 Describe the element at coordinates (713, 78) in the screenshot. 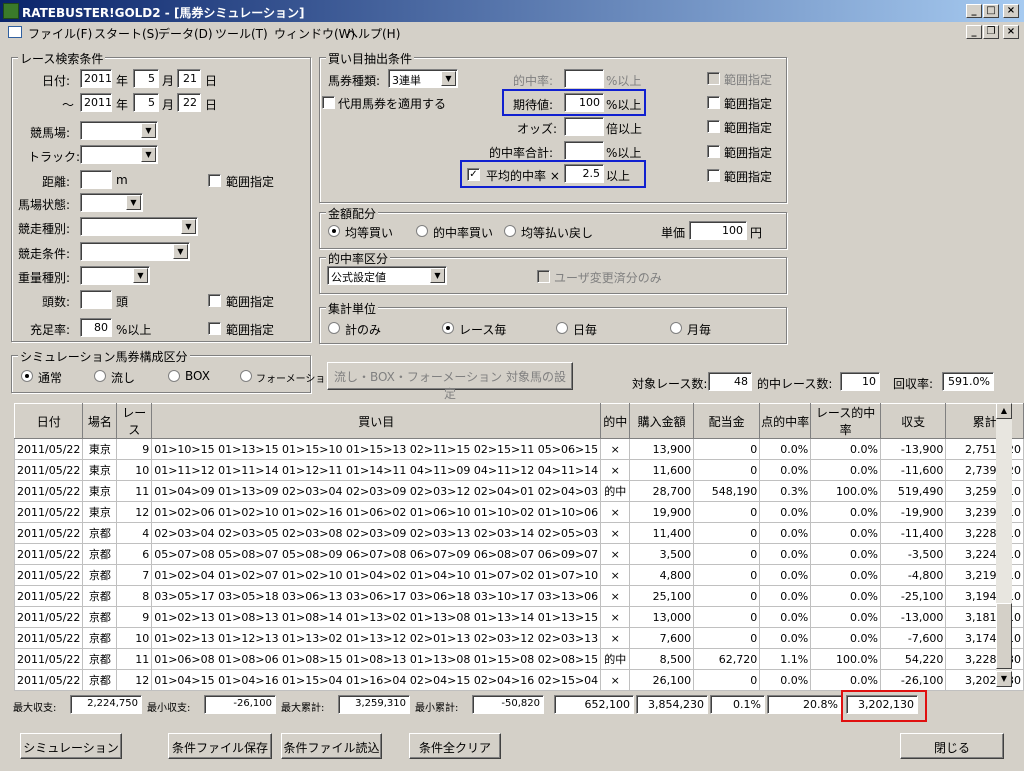

I see `tekichu-range-checkbox` at that location.